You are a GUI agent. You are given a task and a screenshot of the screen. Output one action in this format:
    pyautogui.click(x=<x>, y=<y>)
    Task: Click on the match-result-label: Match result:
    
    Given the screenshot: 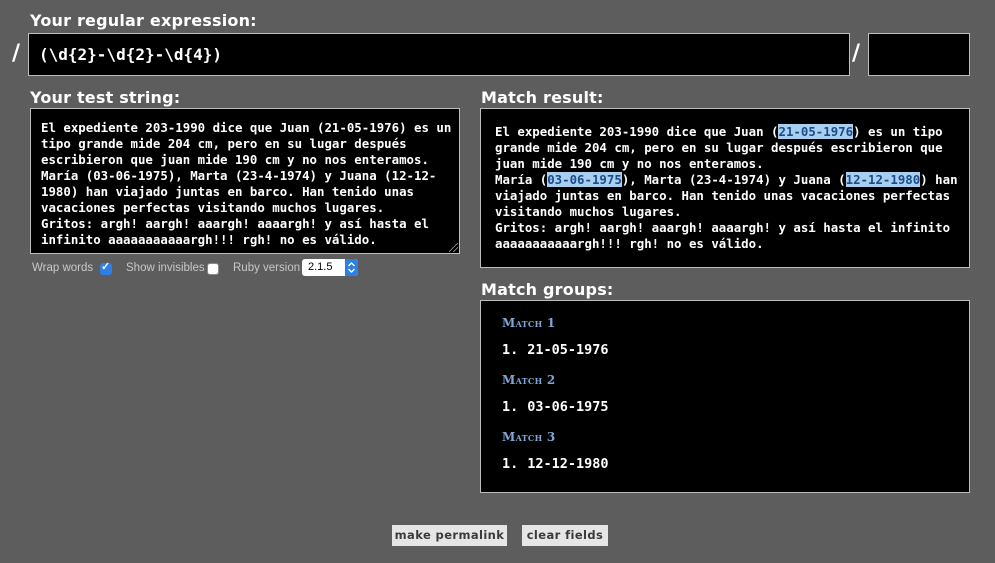 What is the action you would take?
    pyautogui.click(x=542, y=97)
    